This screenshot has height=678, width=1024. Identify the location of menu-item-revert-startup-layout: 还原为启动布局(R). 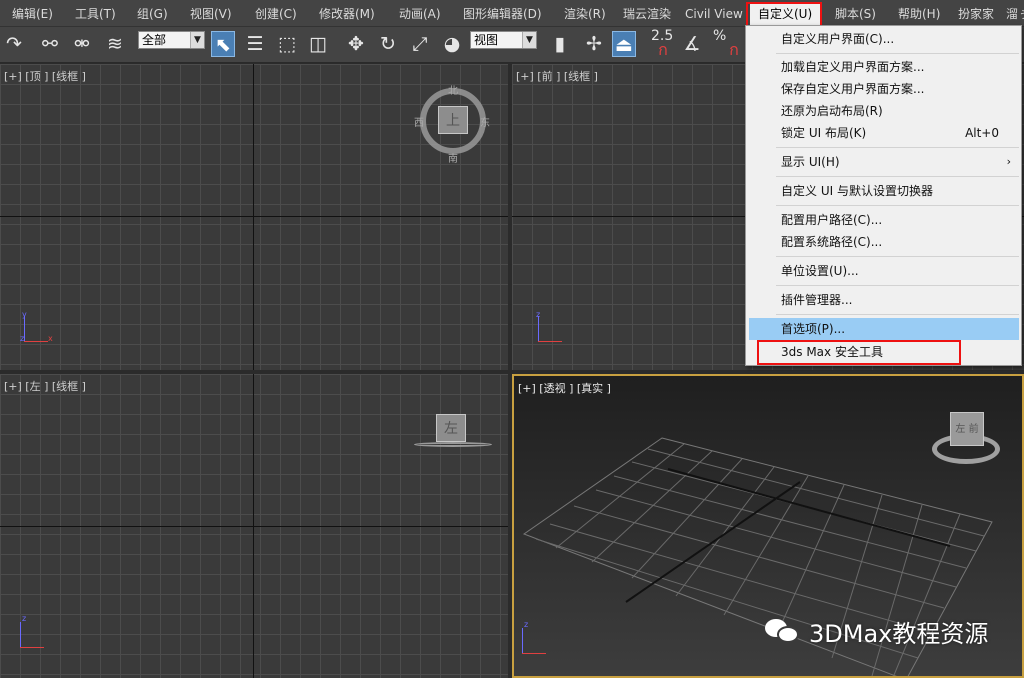
(883, 111).